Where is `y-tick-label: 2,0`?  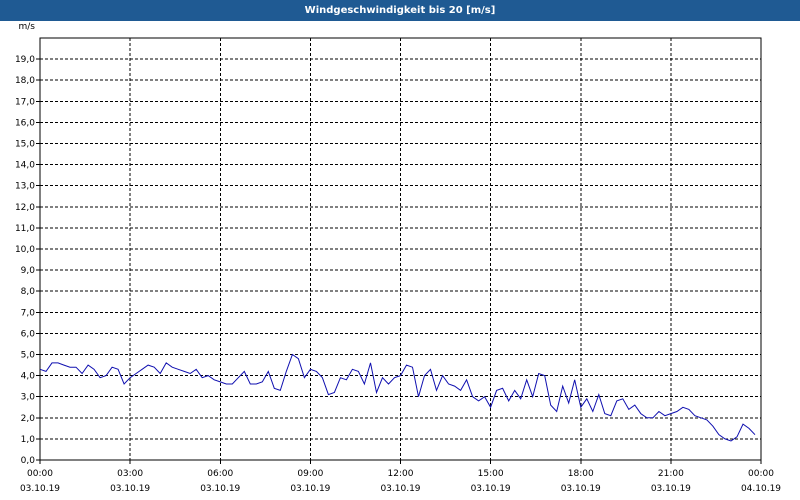 y-tick-label: 2,0 is located at coordinates (28, 419).